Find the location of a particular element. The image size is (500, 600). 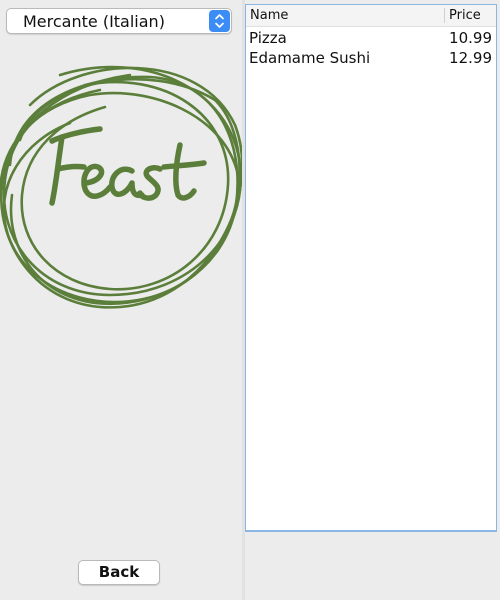

bottom-status-area is located at coordinates (371, 565).